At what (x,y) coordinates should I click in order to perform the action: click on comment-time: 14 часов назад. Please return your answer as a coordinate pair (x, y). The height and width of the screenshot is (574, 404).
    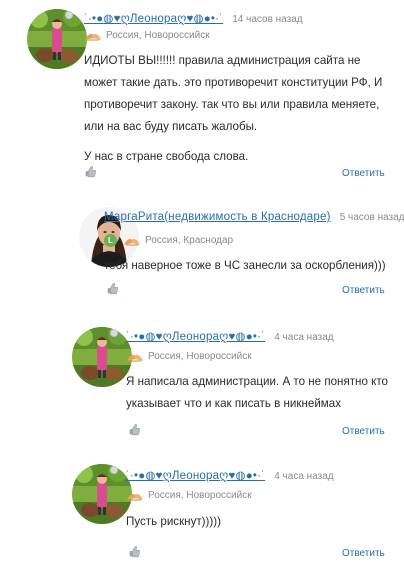
    Looking at the image, I should click on (267, 19).